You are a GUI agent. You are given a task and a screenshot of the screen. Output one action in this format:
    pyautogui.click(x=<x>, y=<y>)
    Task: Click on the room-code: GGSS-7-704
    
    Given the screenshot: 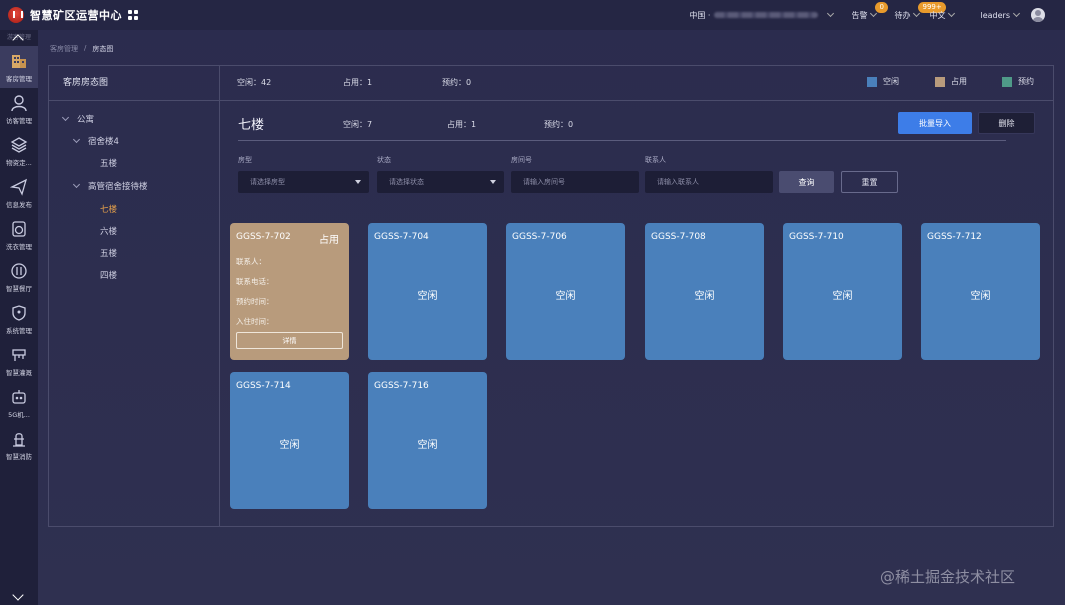 What is the action you would take?
    pyautogui.click(x=401, y=237)
    